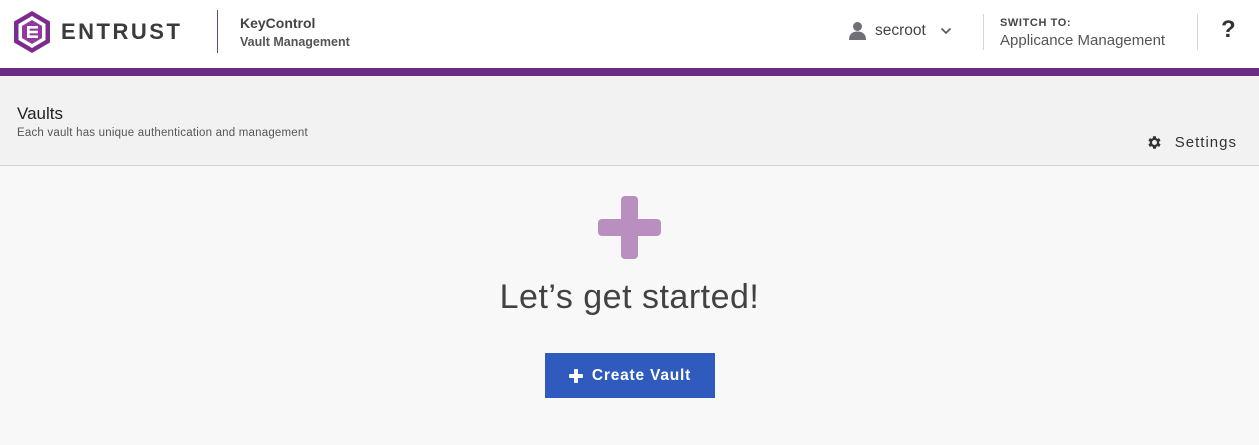 The width and height of the screenshot is (1259, 445). I want to click on help-button: ?, so click(1228, 30).